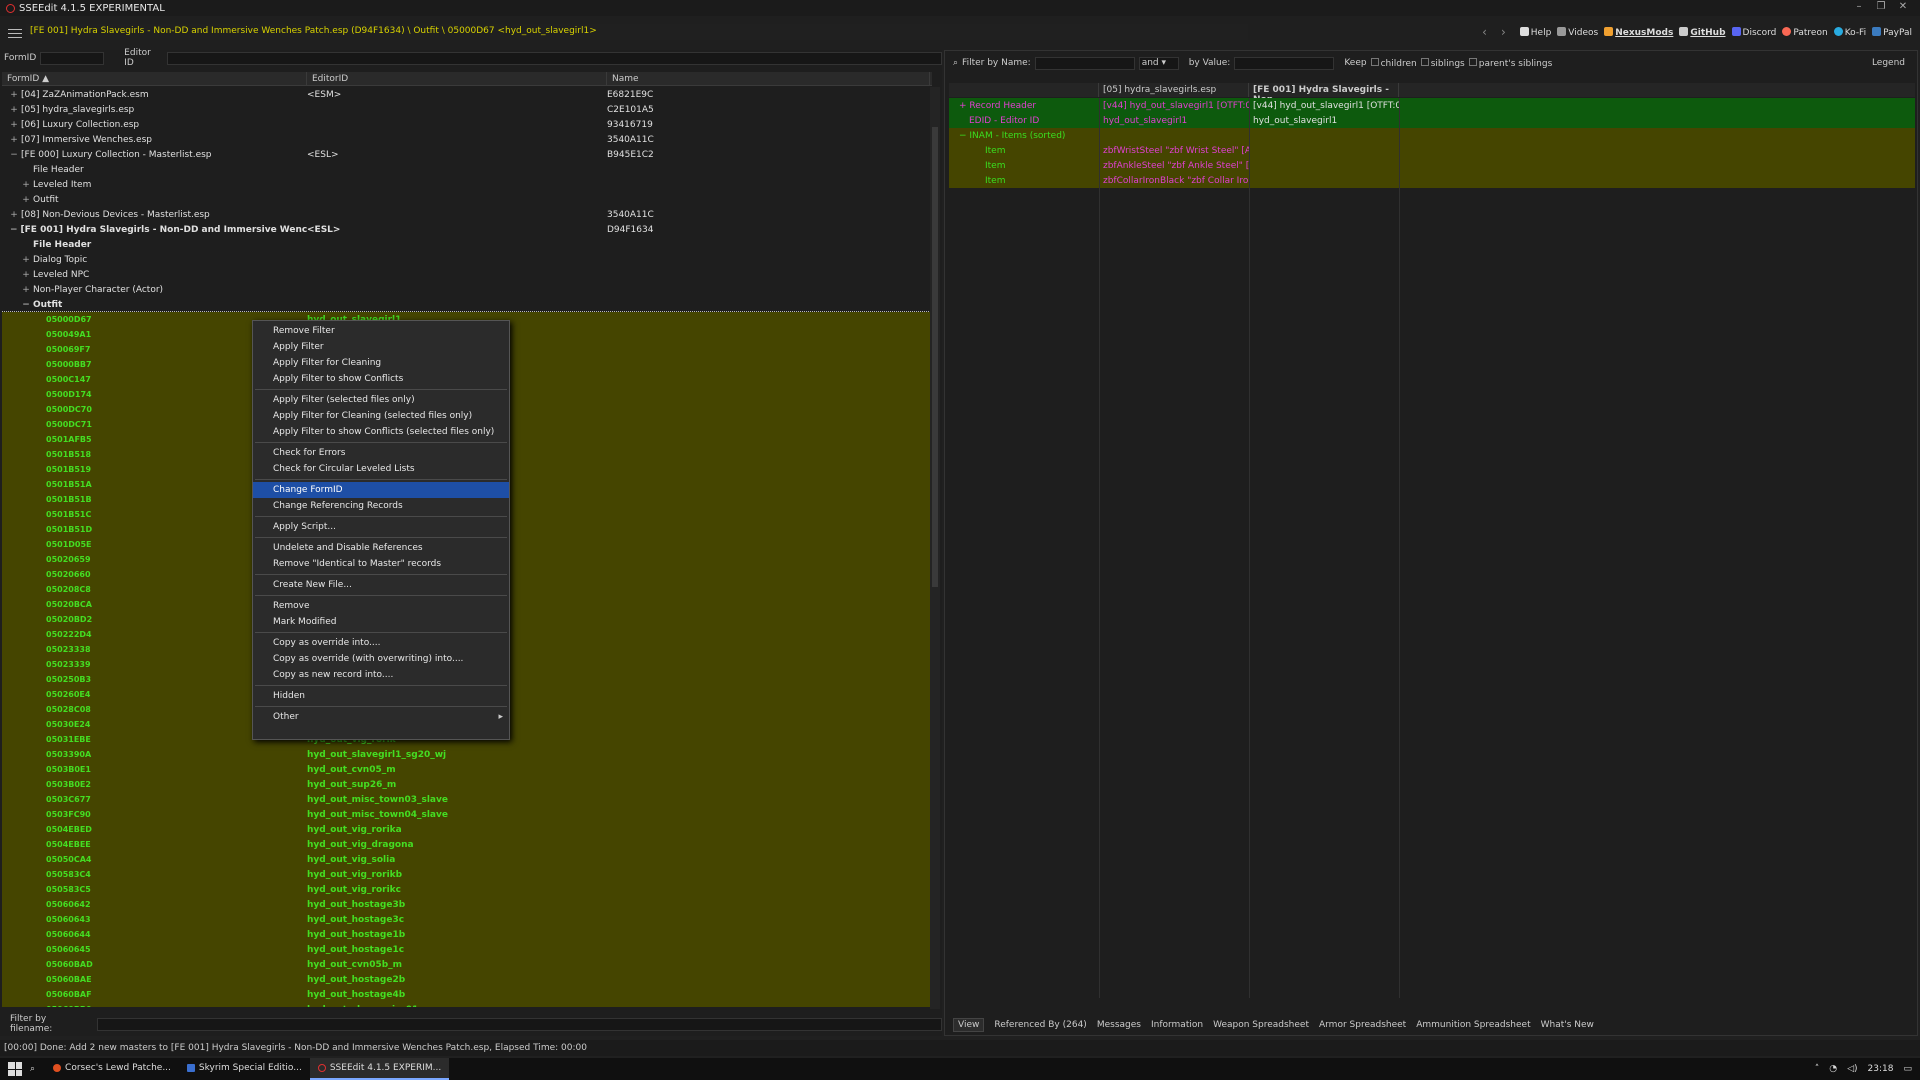  I want to click on record-row: 050583C4 hyd_out_vig_rorikb, so click(466, 874).